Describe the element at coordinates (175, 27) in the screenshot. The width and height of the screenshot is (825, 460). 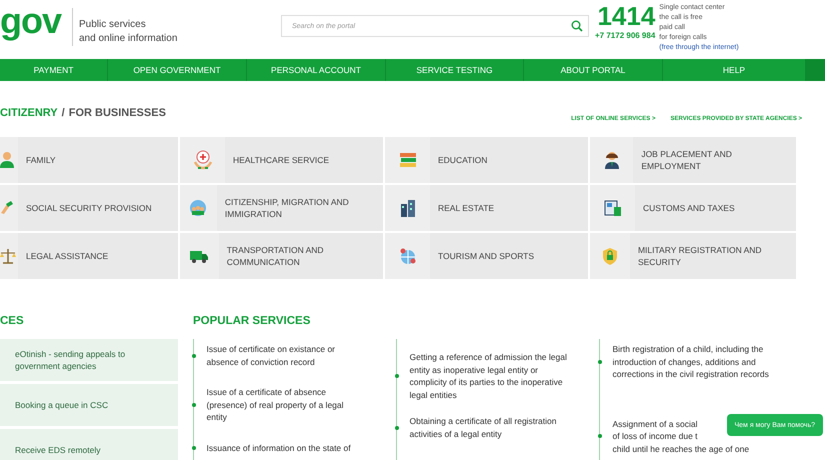
I see `tagline: Public services and online information` at that location.